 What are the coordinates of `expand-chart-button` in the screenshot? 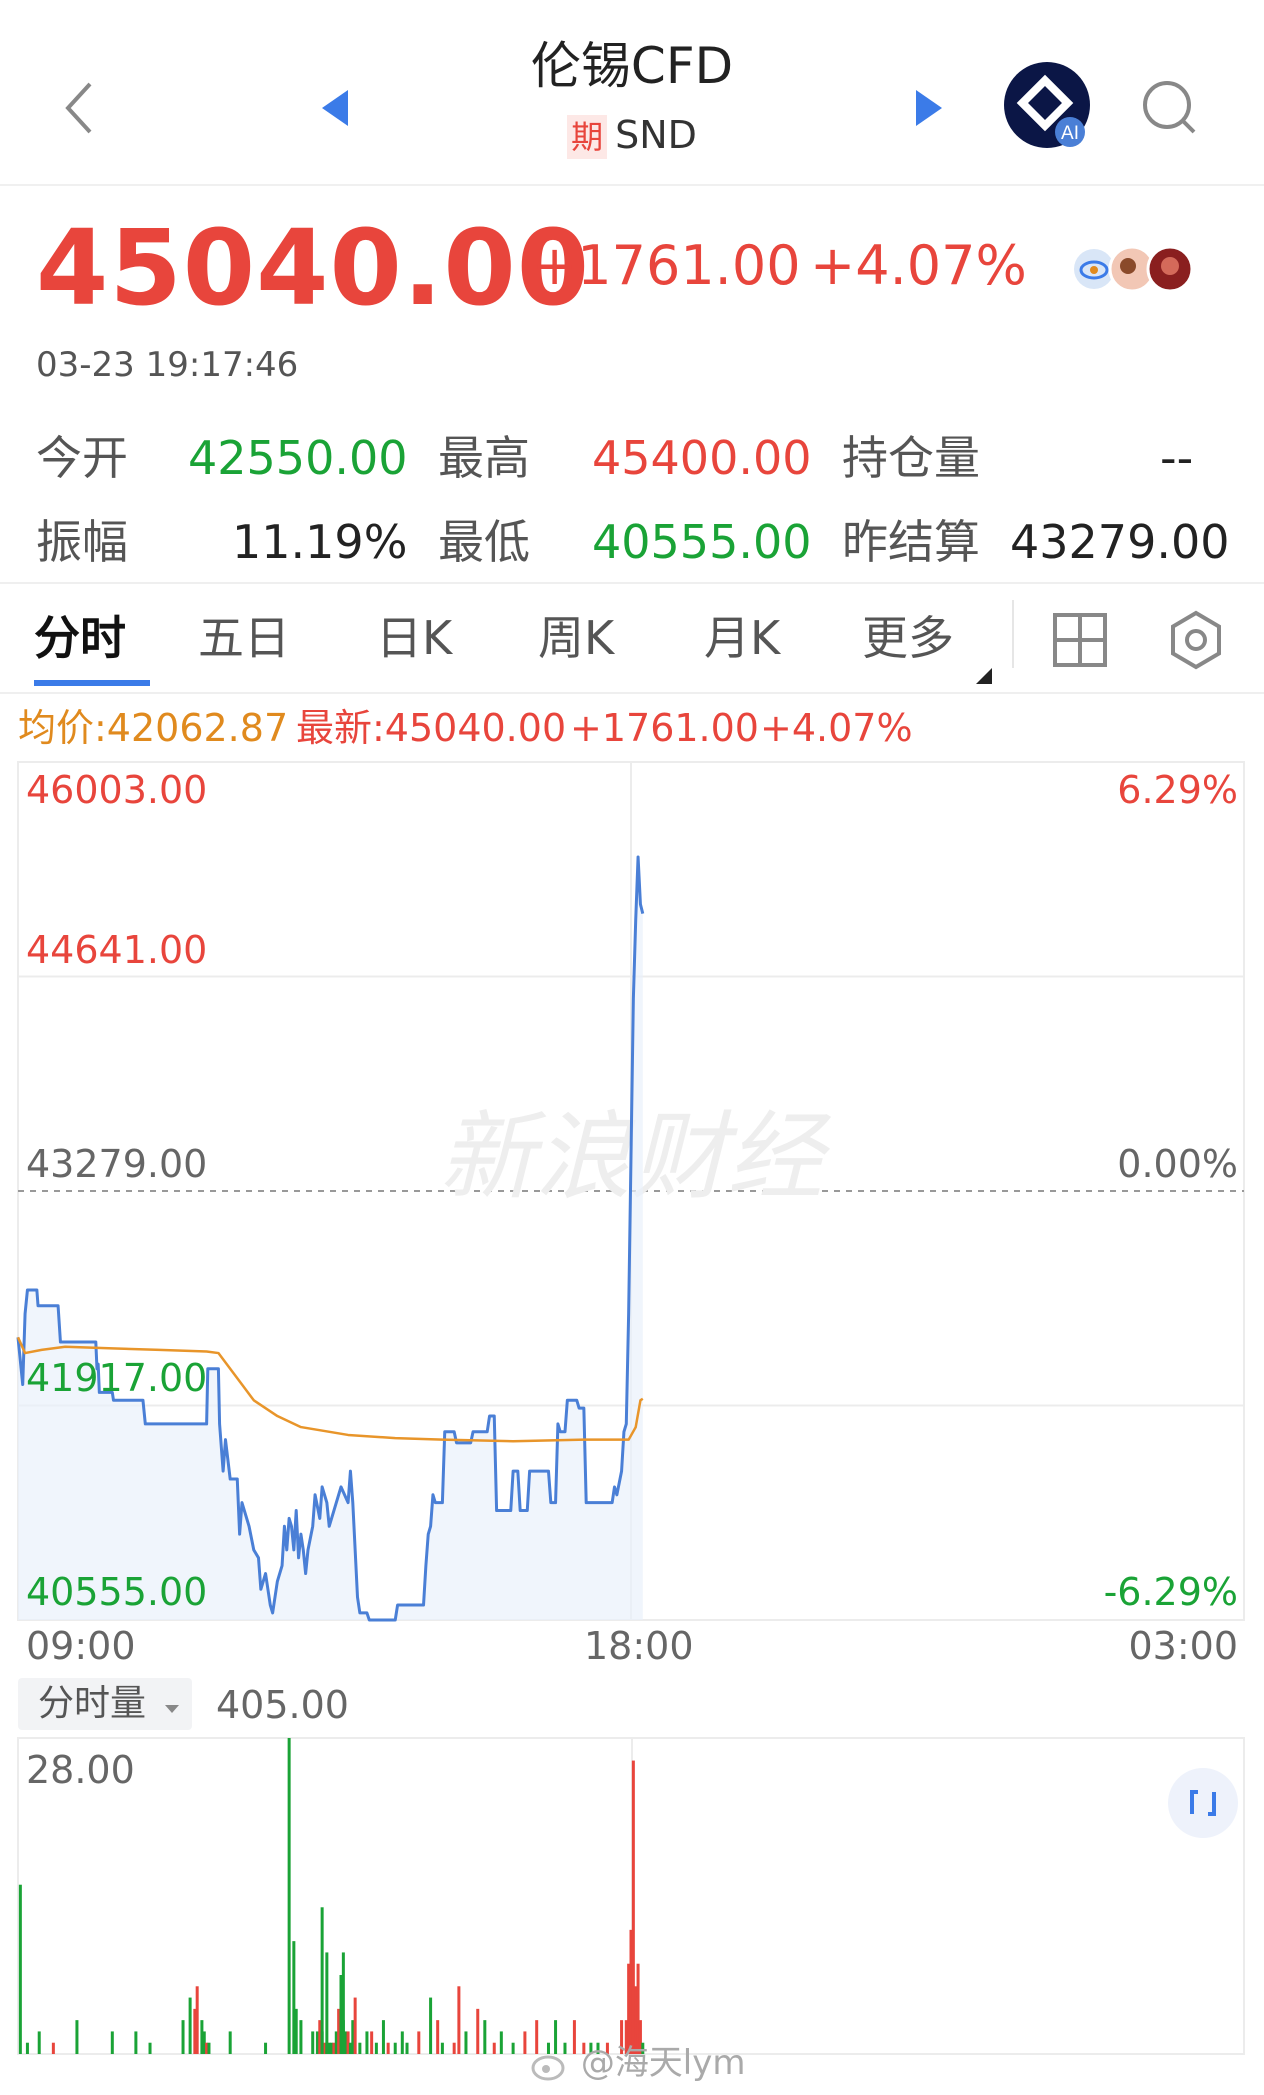 It's located at (1203, 1803).